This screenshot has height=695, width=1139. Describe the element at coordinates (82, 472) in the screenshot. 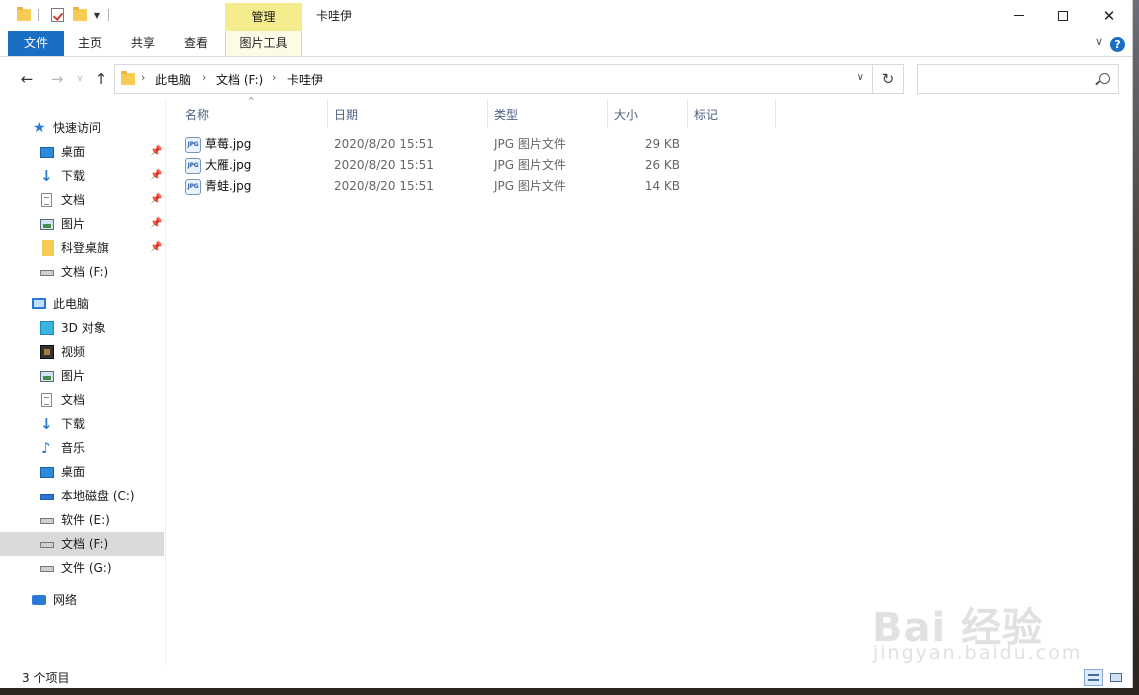

I see `nav-desktop: 桌面` at that location.